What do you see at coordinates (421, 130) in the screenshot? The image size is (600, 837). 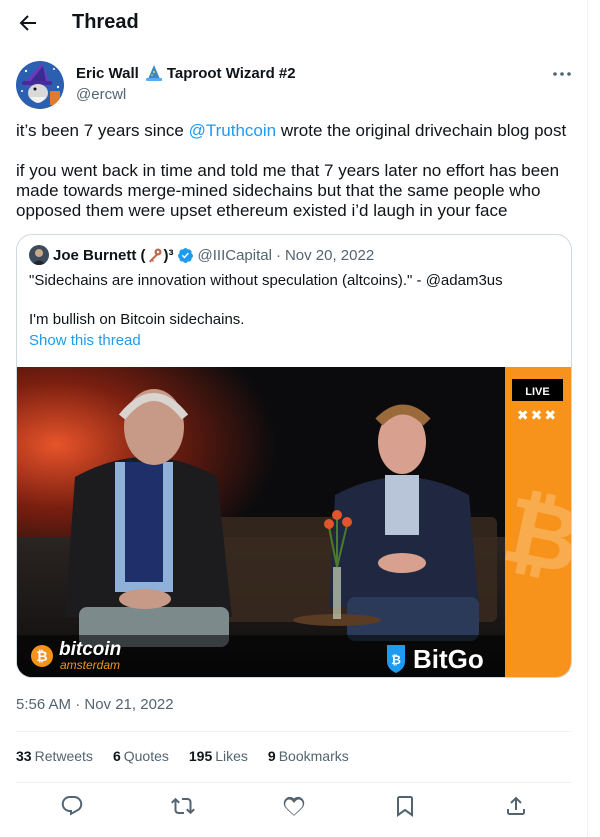 I see `tweet-text-post: wrote the original drivechain blog post` at bounding box center [421, 130].